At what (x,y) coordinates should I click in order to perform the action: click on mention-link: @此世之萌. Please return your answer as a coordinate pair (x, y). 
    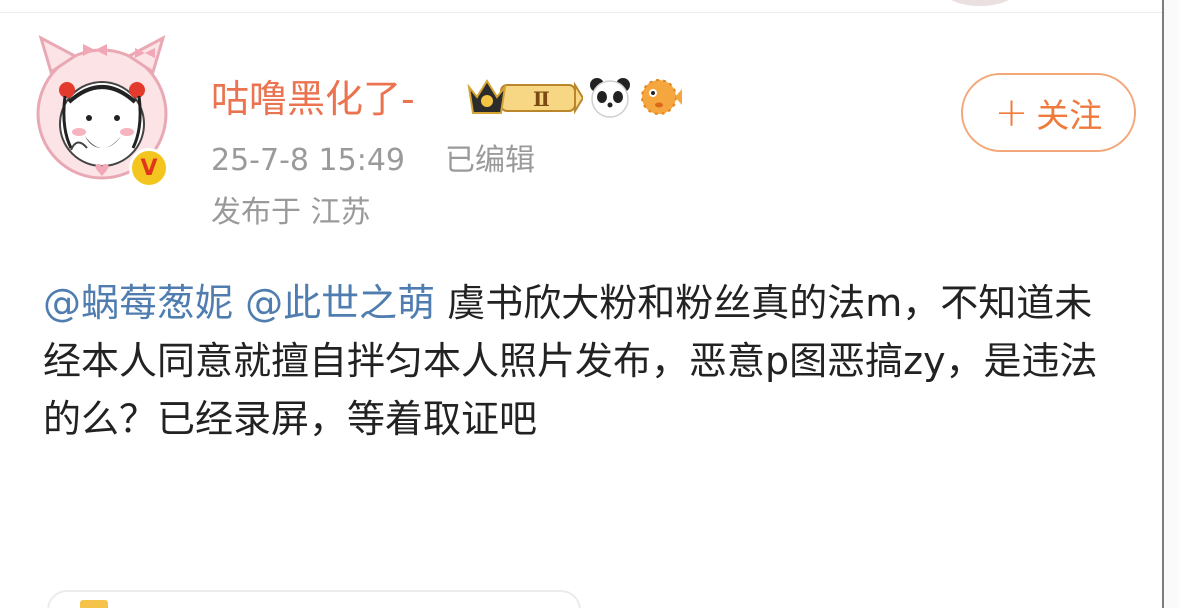
    Looking at the image, I should click on (340, 303).